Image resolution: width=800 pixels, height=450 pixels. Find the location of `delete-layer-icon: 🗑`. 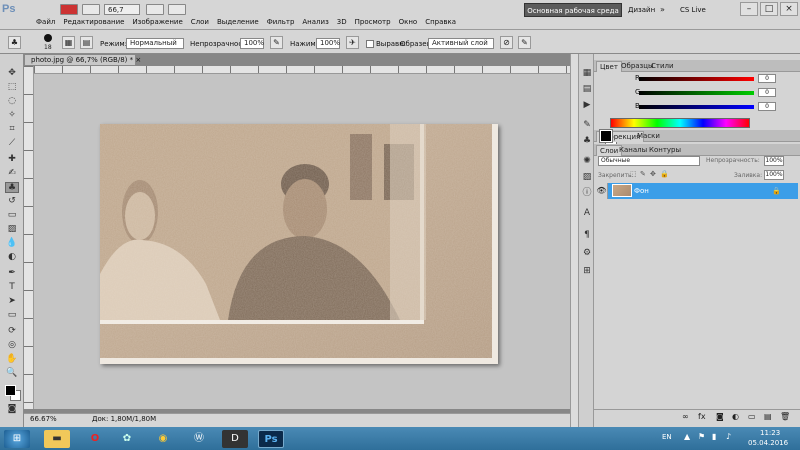

delete-layer-icon: 🗑 is located at coordinates (785, 416).